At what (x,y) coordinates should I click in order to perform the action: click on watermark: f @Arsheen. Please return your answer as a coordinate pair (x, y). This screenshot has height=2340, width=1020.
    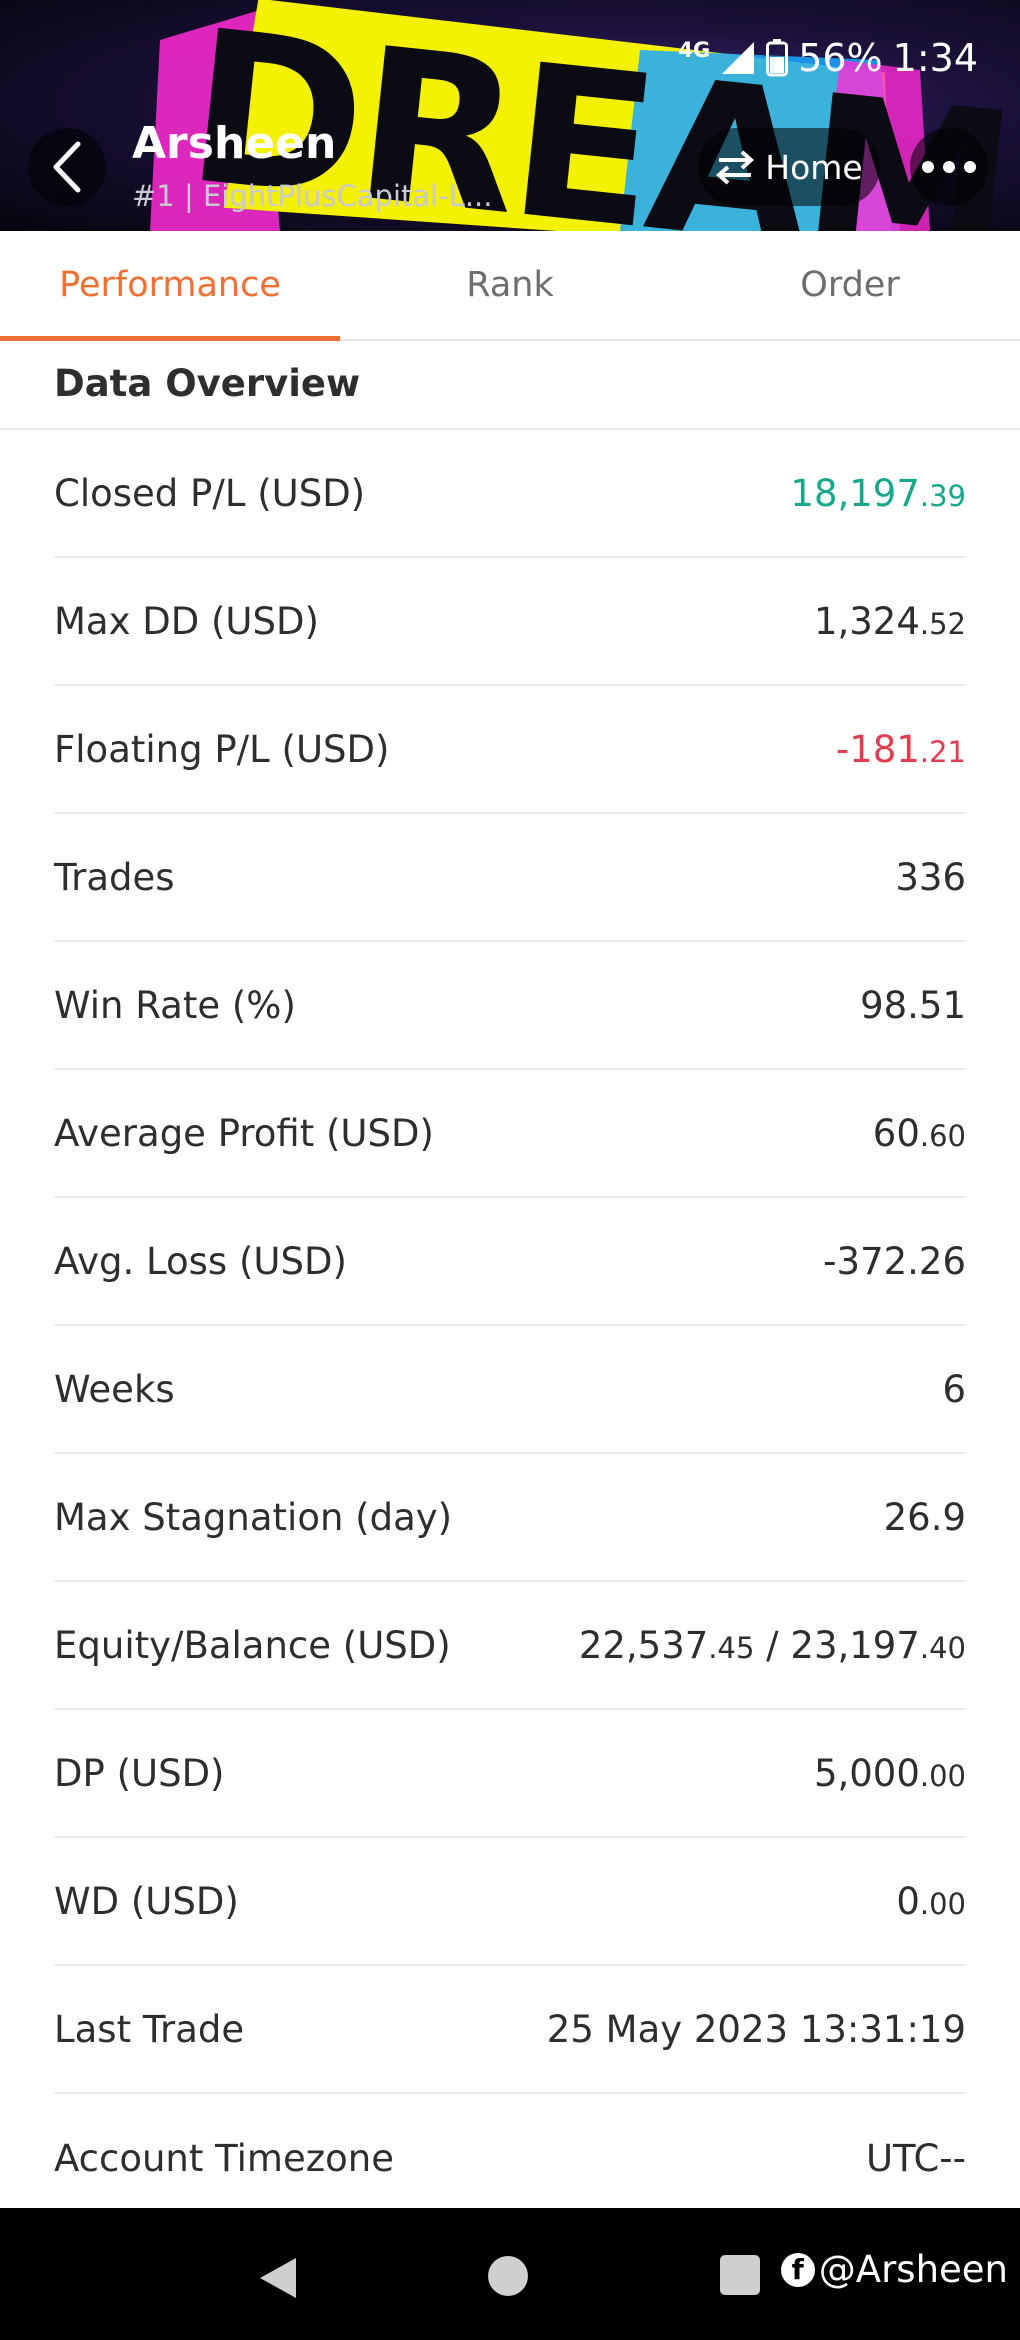
    Looking at the image, I should click on (894, 2269).